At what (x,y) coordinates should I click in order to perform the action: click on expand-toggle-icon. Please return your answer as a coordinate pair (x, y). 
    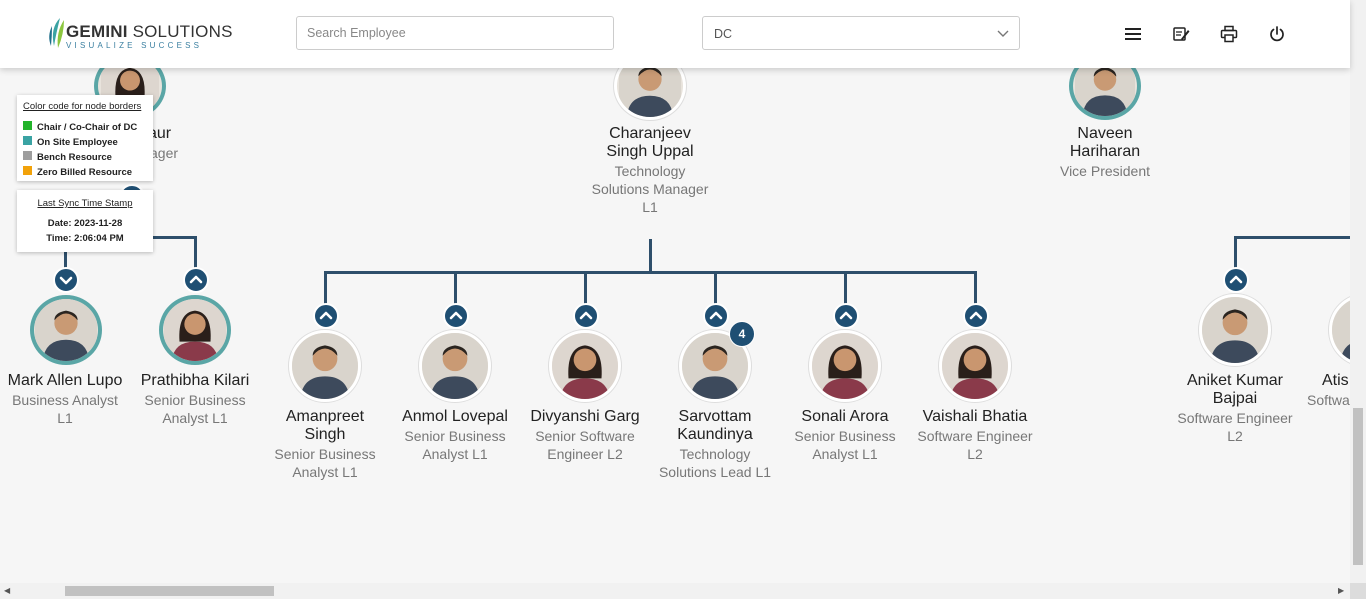
    Looking at the image, I should click on (66, 280).